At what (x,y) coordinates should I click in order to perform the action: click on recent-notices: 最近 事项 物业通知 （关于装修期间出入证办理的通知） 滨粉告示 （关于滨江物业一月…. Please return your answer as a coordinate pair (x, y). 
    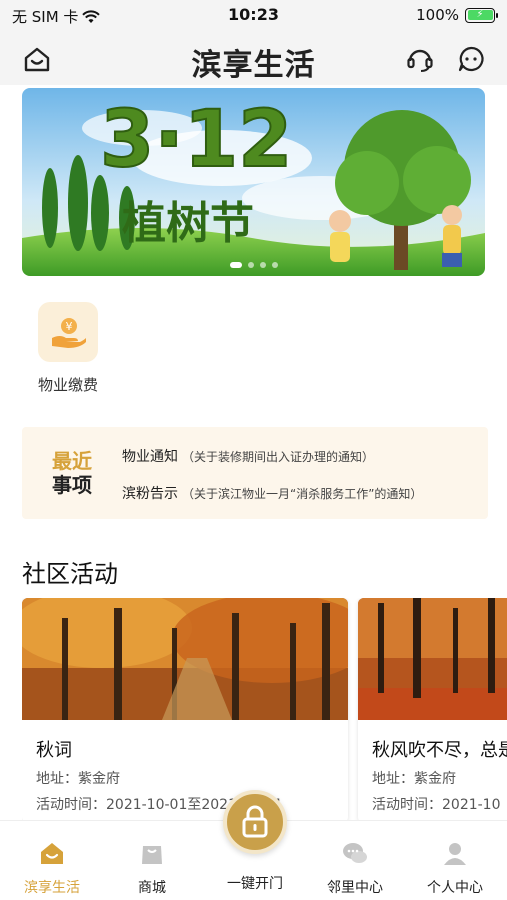
    Looking at the image, I should click on (255, 473).